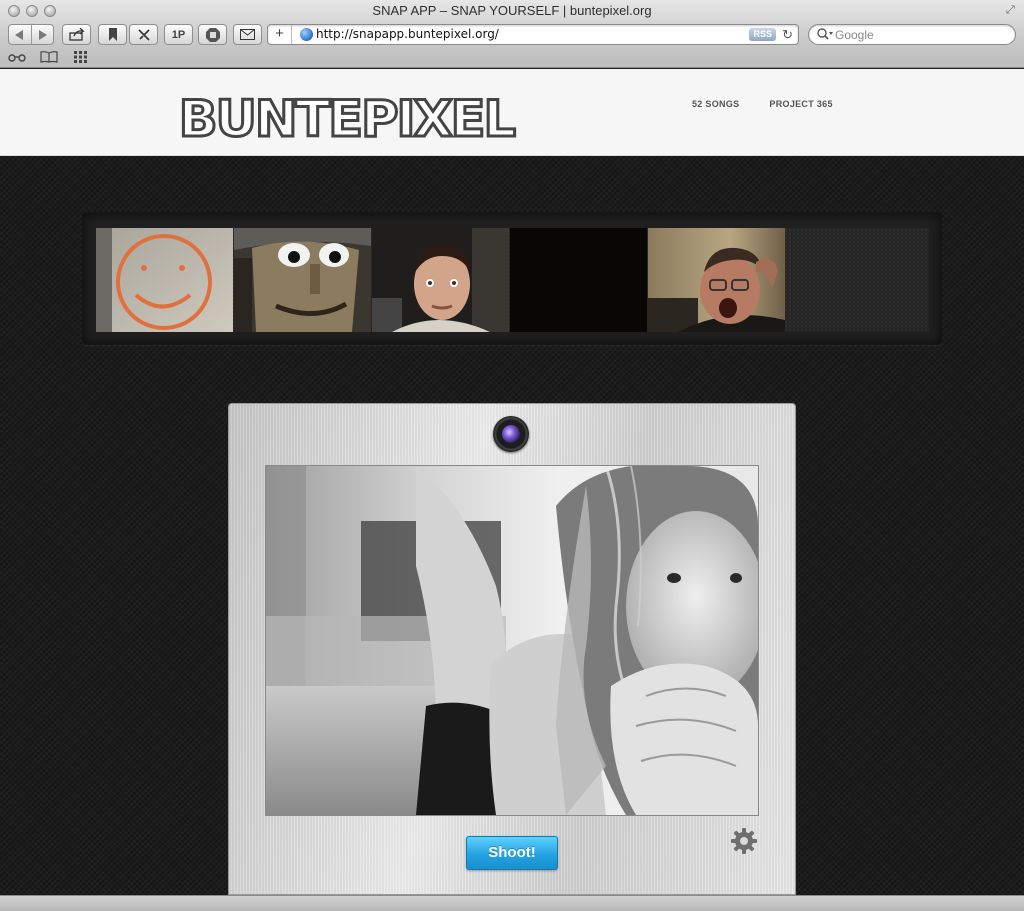 Image resolution: width=1024 pixels, height=911 pixels. I want to click on tools-icon, so click(143, 34).